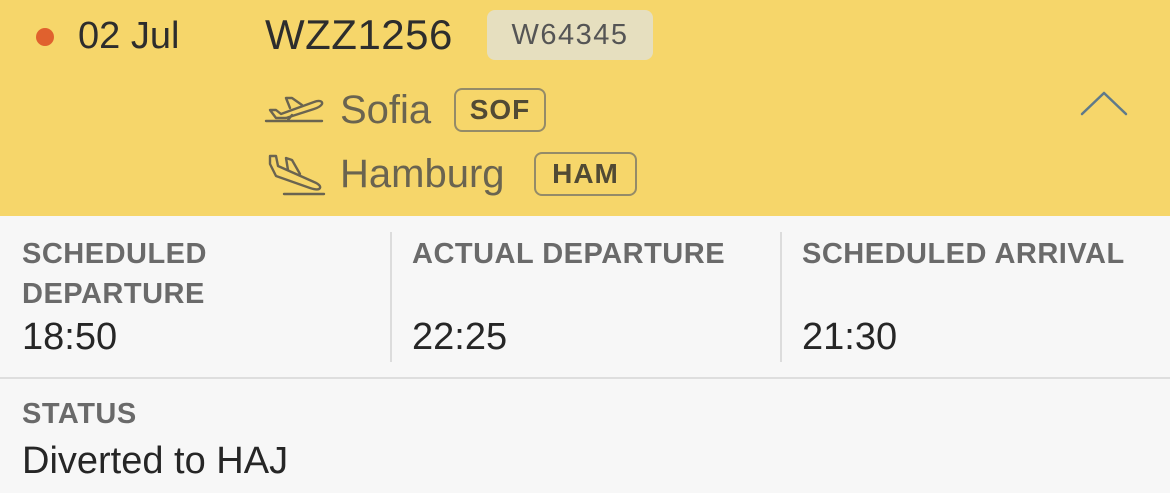 This screenshot has height=493, width=1170. Describe the element at coordinates (570, 35) in the screenshot. I see `registration-badge: W64345` at that location.